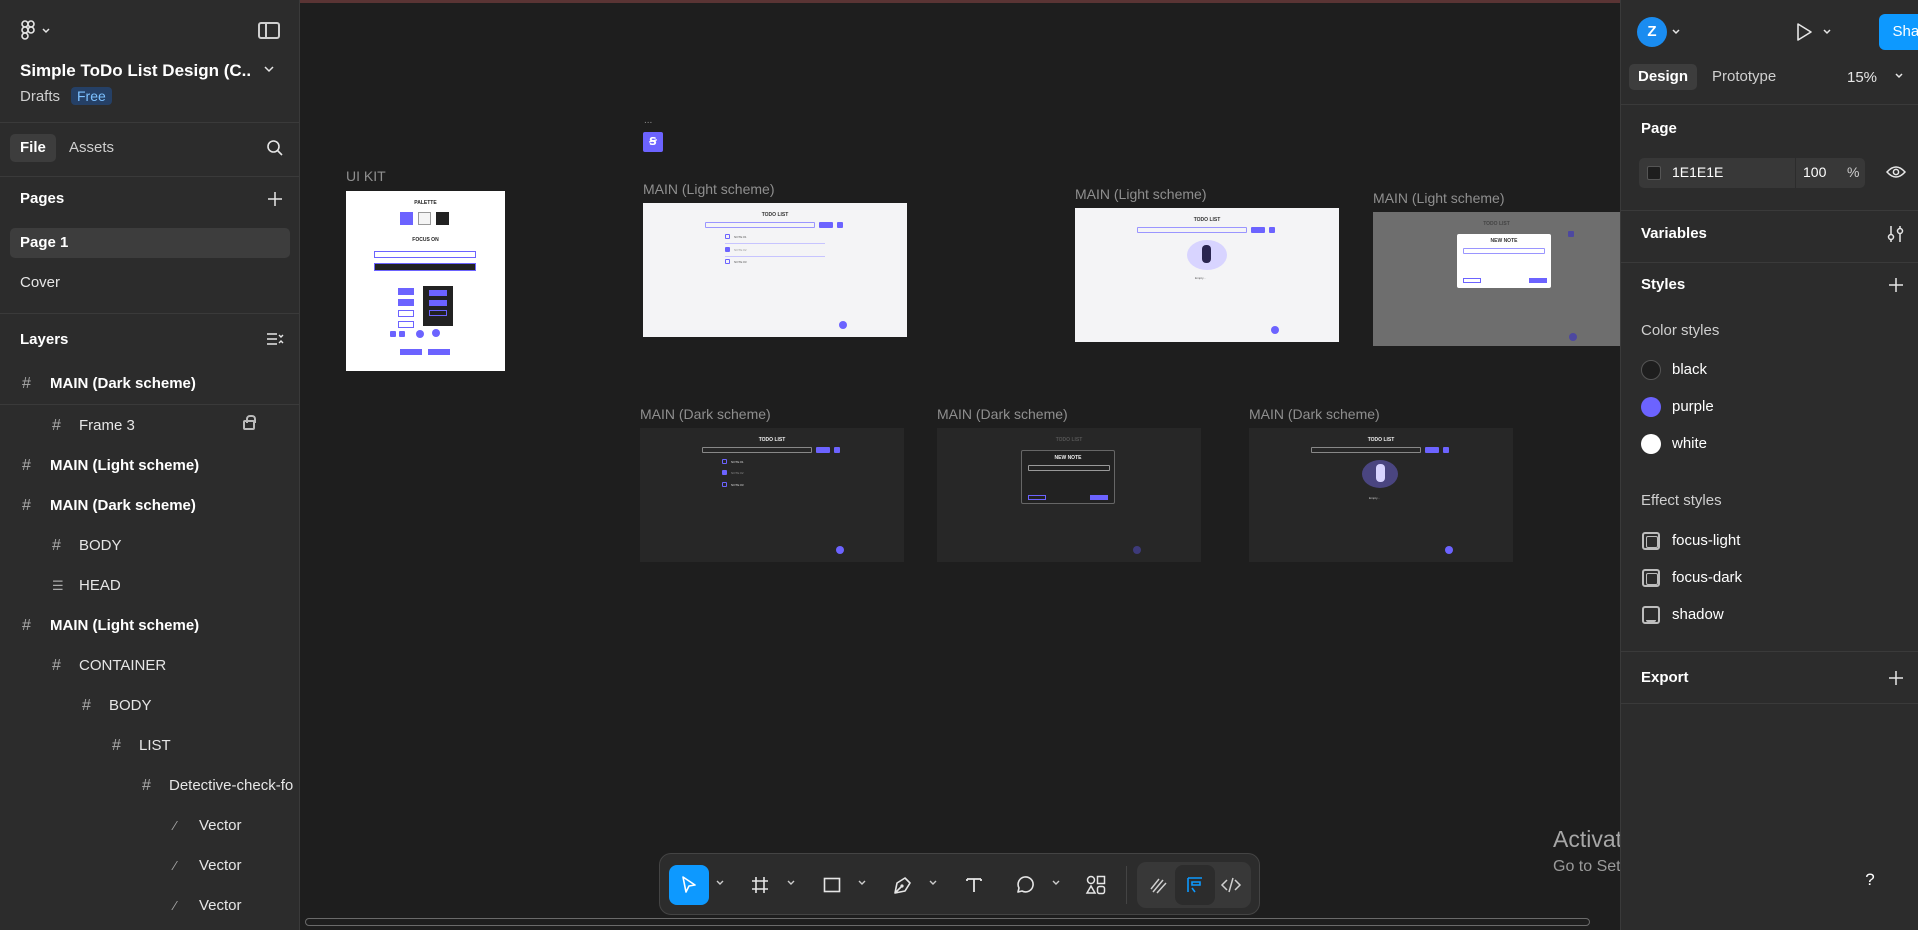 This screenshot has height=930, width=1918. Describe the element at coordinates (425, 254) in the screenshot. I see `focus-light-sample` at that location.